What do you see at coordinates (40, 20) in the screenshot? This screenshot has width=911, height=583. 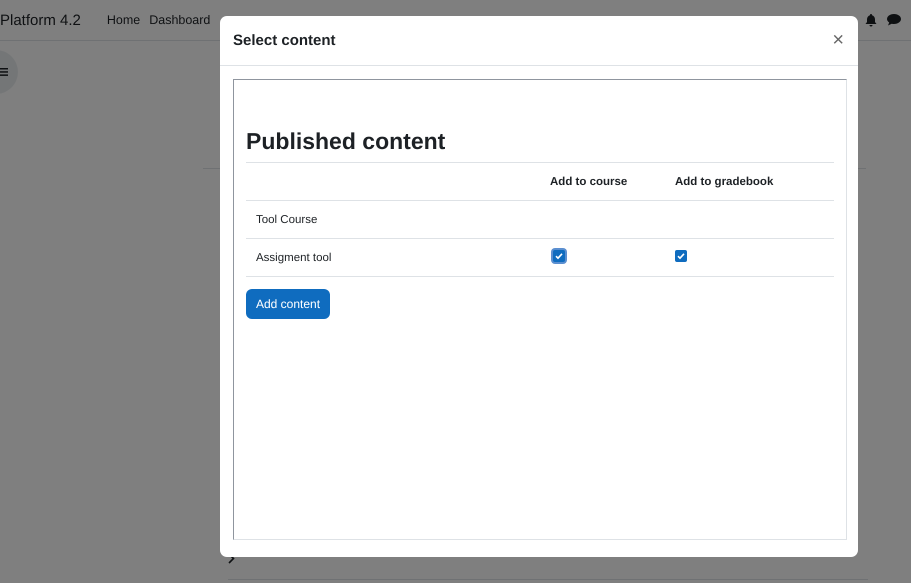 I see `site-name: Platform 4.2` at bounding box center [40, 20].